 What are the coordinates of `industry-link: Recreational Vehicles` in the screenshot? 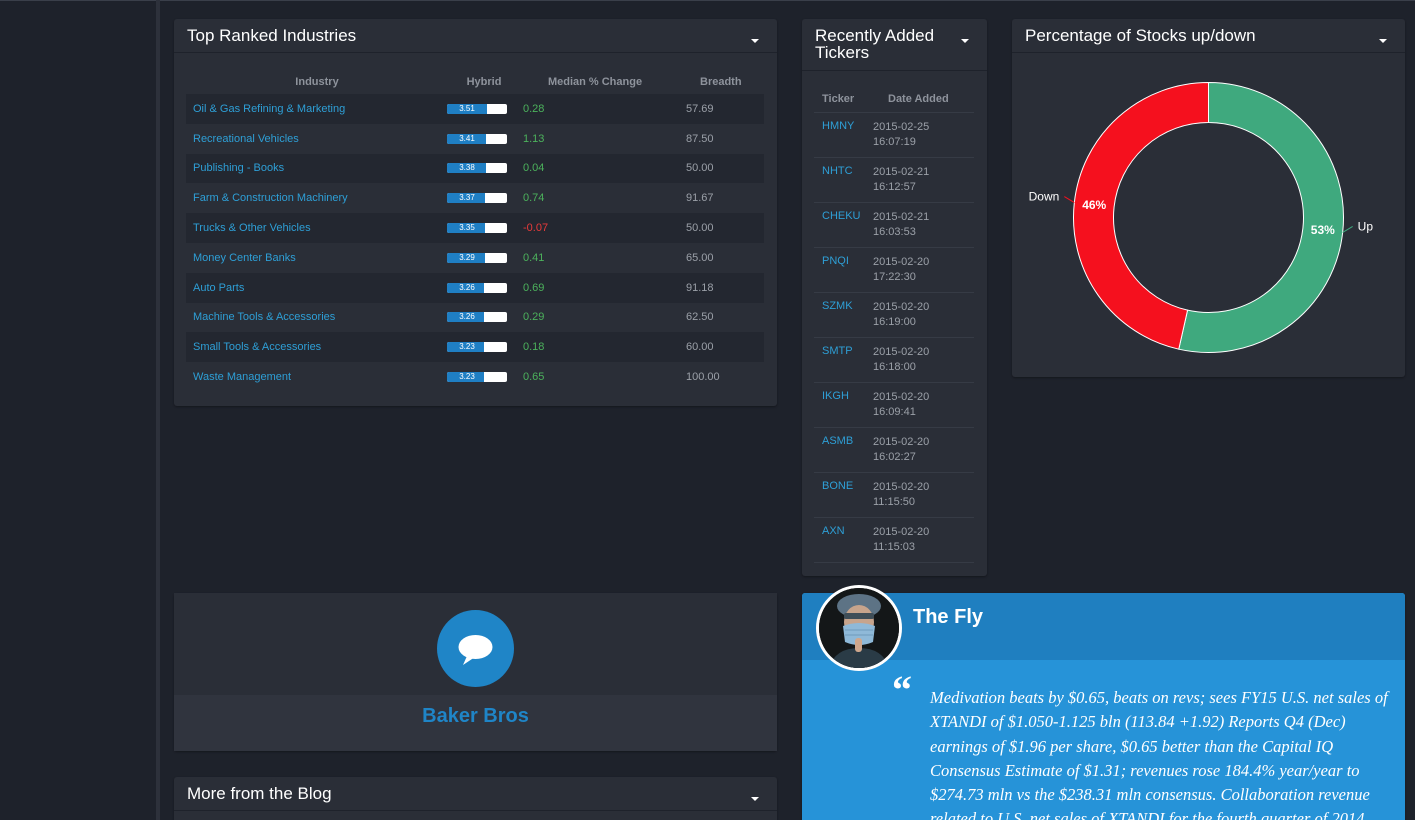 It's located at (246, 139).